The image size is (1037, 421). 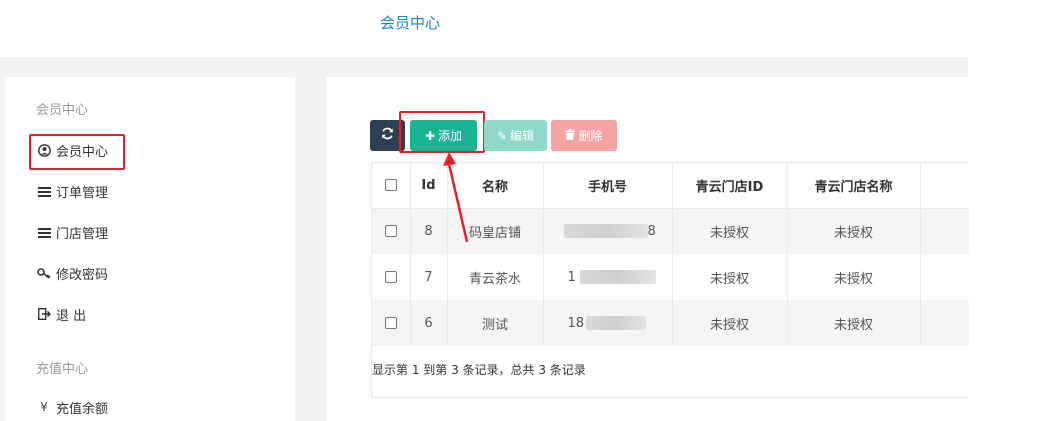 I want to click on page-title: 会员中心, so click(x=410, y=23).